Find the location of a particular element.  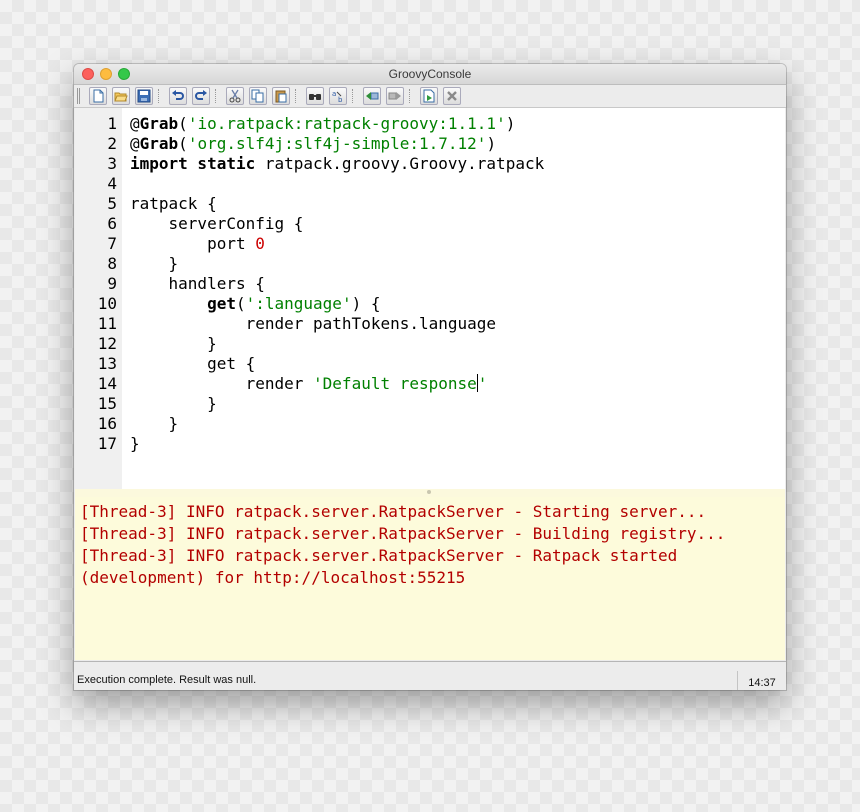

code-text: ratpack { is located at coordinates (173, 204).